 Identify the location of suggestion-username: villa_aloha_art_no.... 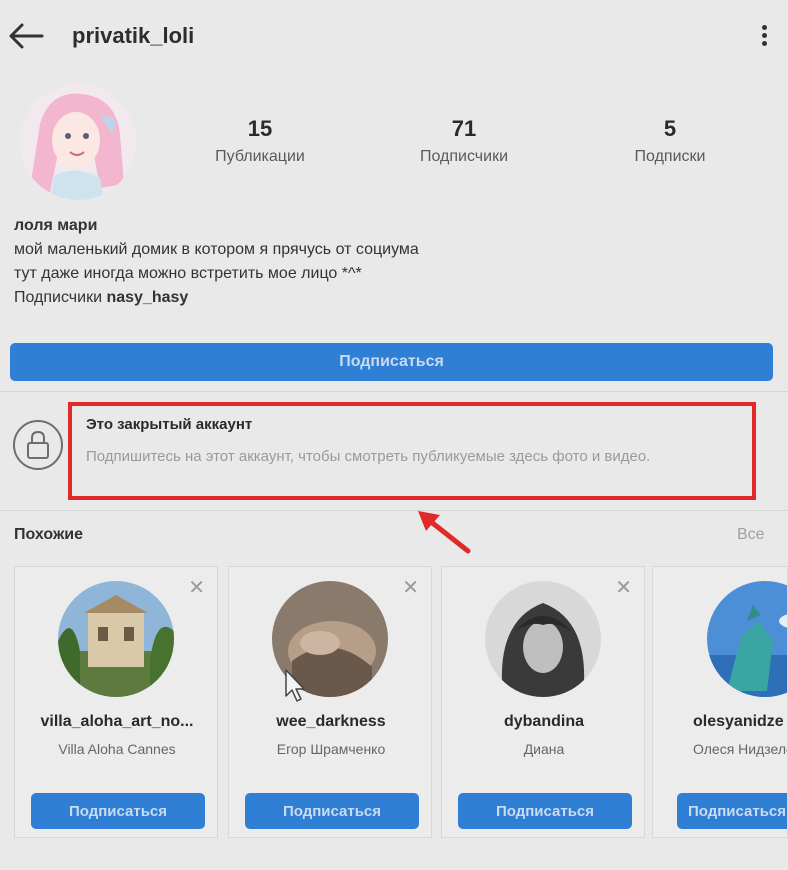
(117, 722).